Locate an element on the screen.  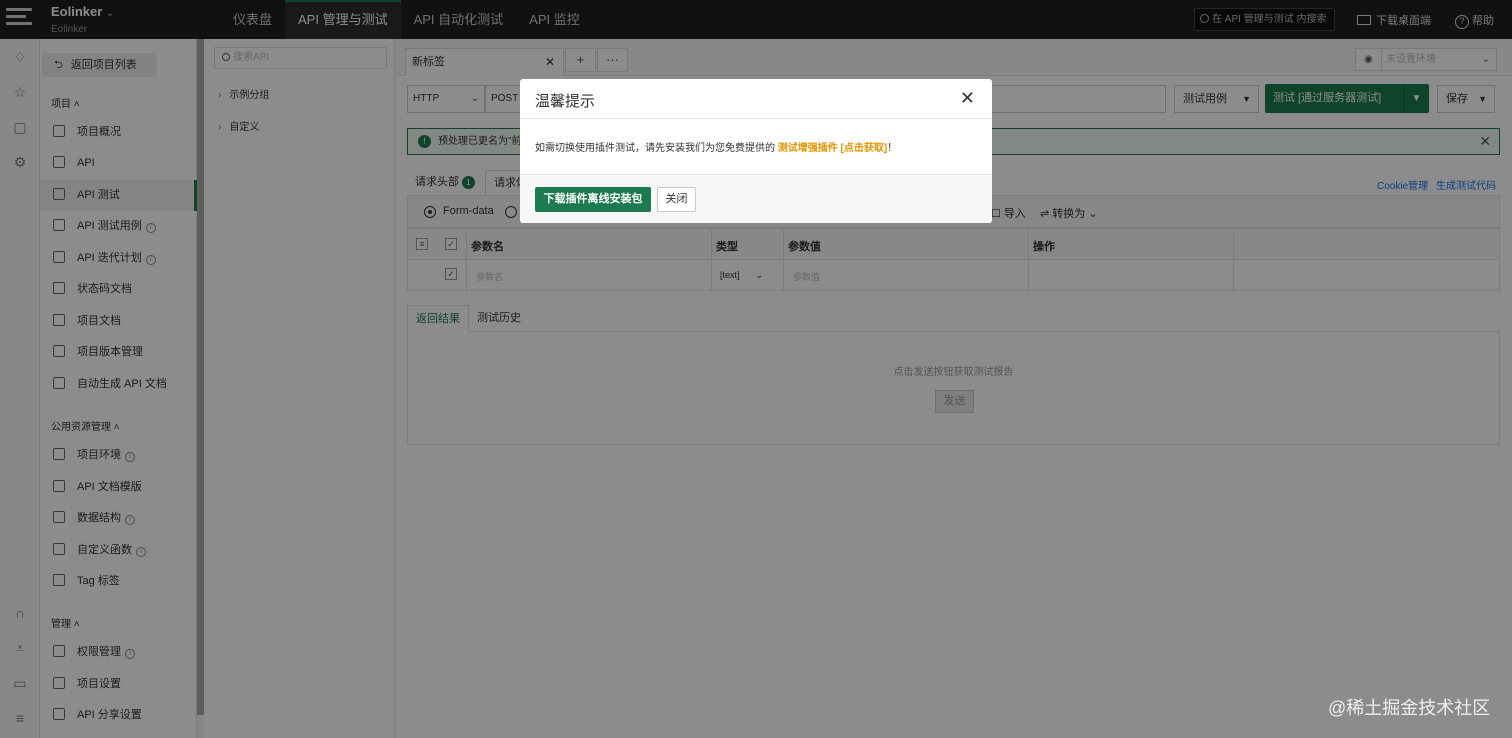
close-icon: ✕ is located at coordinates (967, 98).